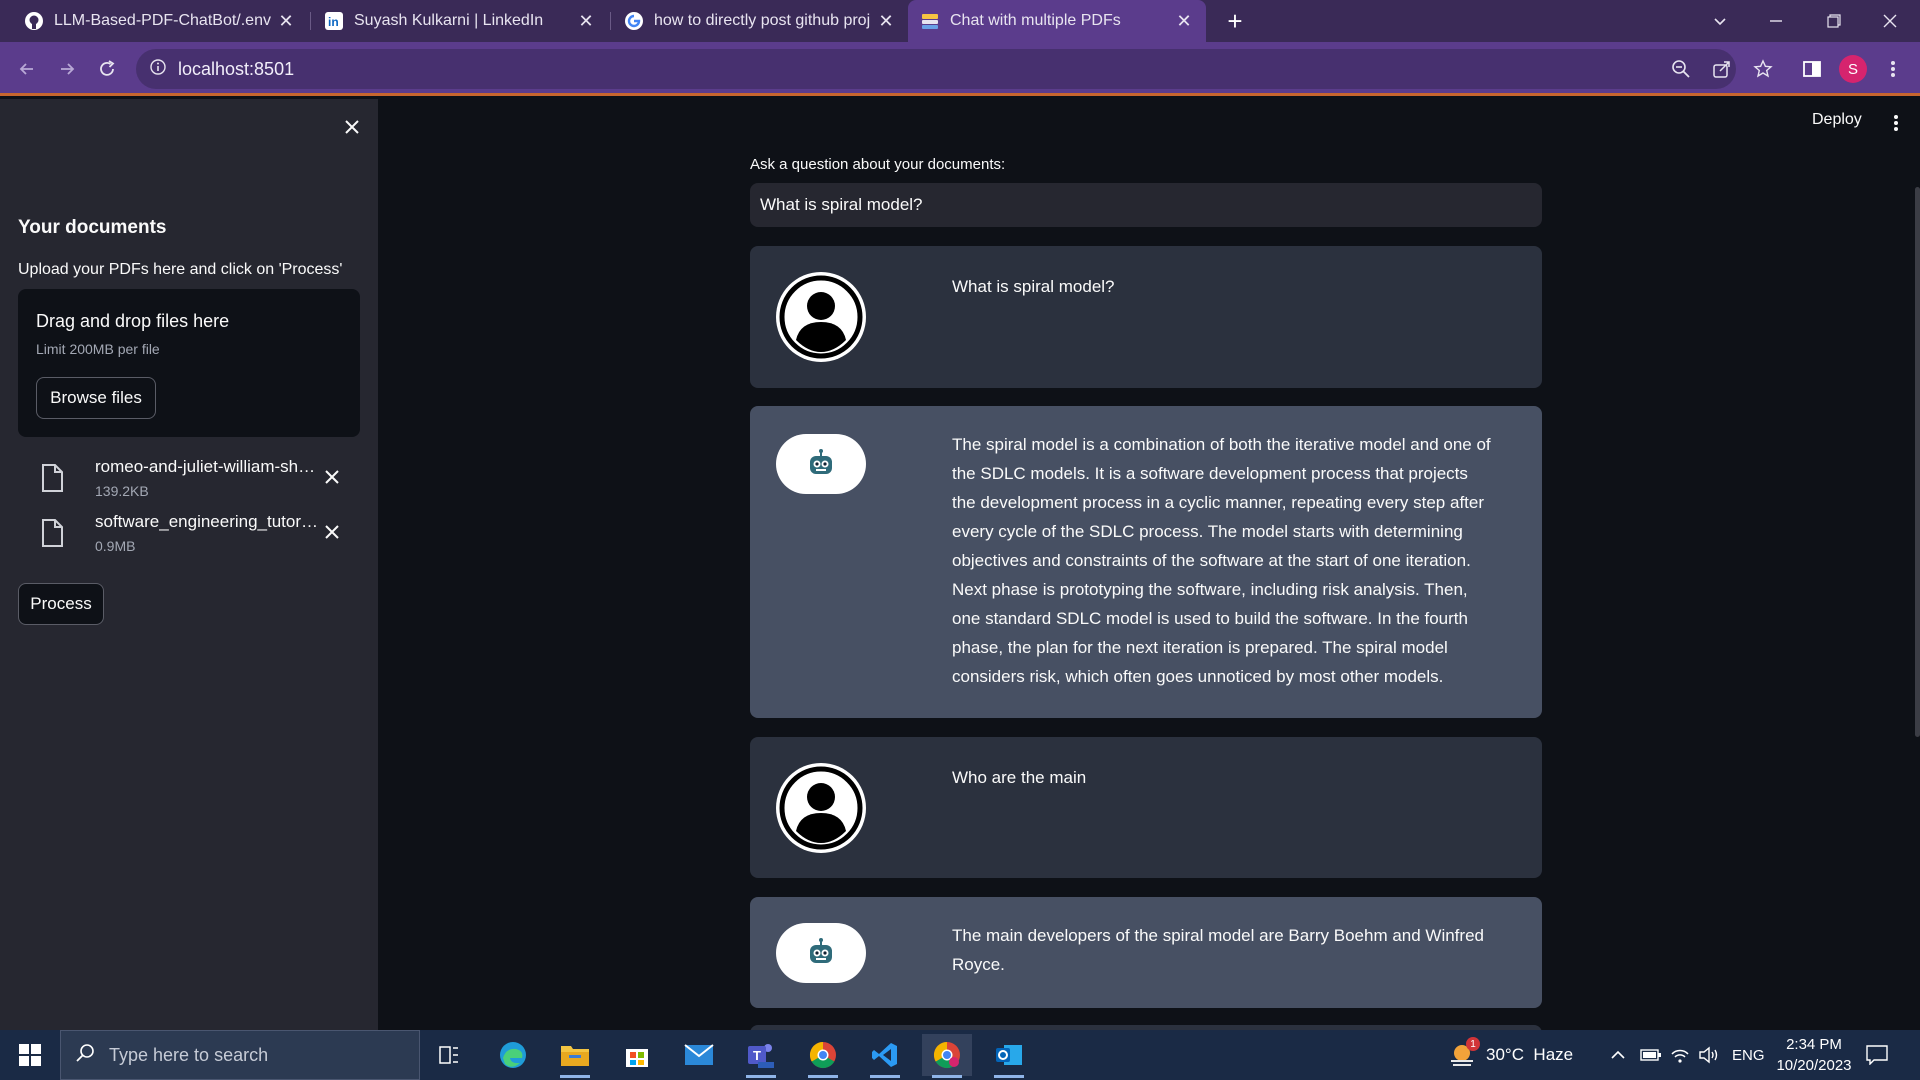 The height and width of the screenshot is (1080, 1920). I want to click on browser-menu-icon, so click(1893, 69).